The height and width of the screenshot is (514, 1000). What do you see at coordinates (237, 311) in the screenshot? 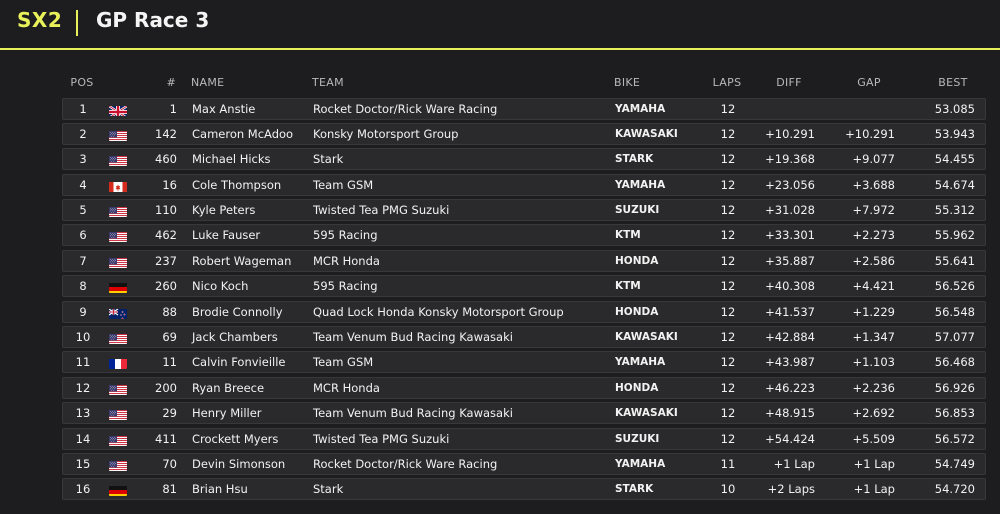
I see `rider-name-cell: Brodie Connolly` at bounding box center [237, 311].